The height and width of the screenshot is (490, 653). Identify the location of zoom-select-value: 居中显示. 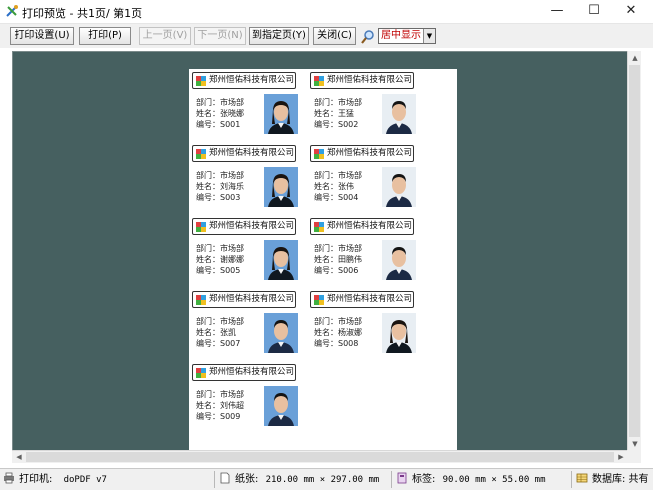
(401, 35).